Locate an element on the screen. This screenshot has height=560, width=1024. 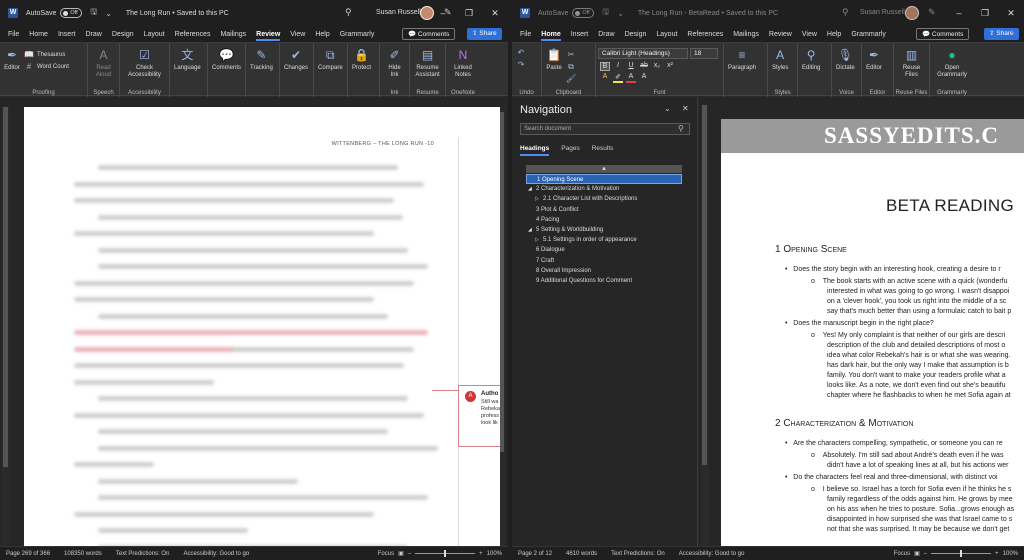
focus-button: Focus is located at coordinates (386, 554).